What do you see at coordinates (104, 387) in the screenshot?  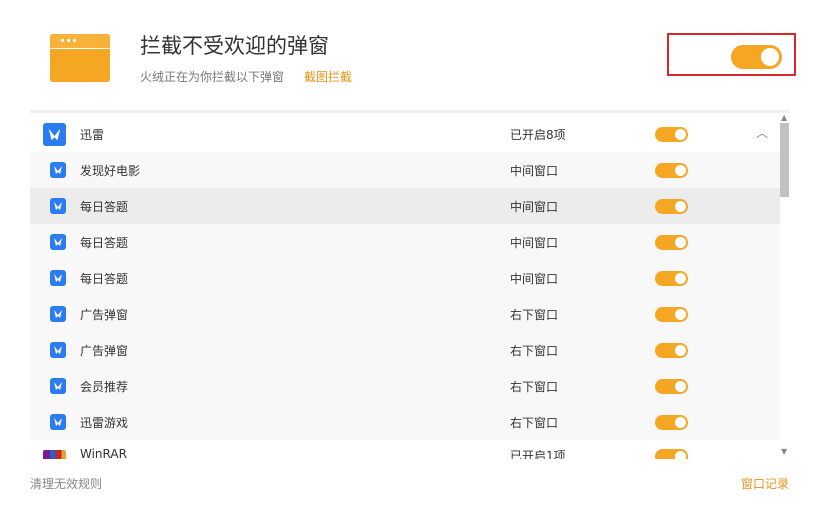 I see `rule-name: 会员推荐` at bounding box center [104, 387].